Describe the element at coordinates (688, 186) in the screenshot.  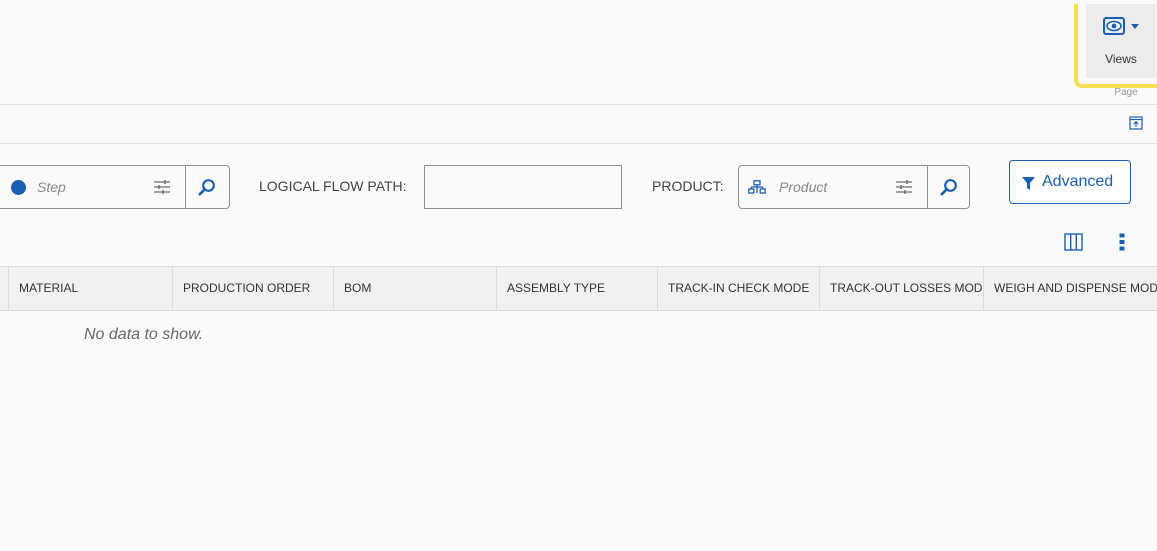
I see `product-label: PRODUCT:` at that location.